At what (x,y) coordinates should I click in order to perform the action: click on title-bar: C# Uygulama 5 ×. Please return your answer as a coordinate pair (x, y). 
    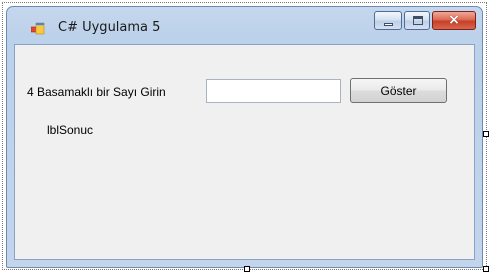
    Looking at the image, I should click on (244, 25).